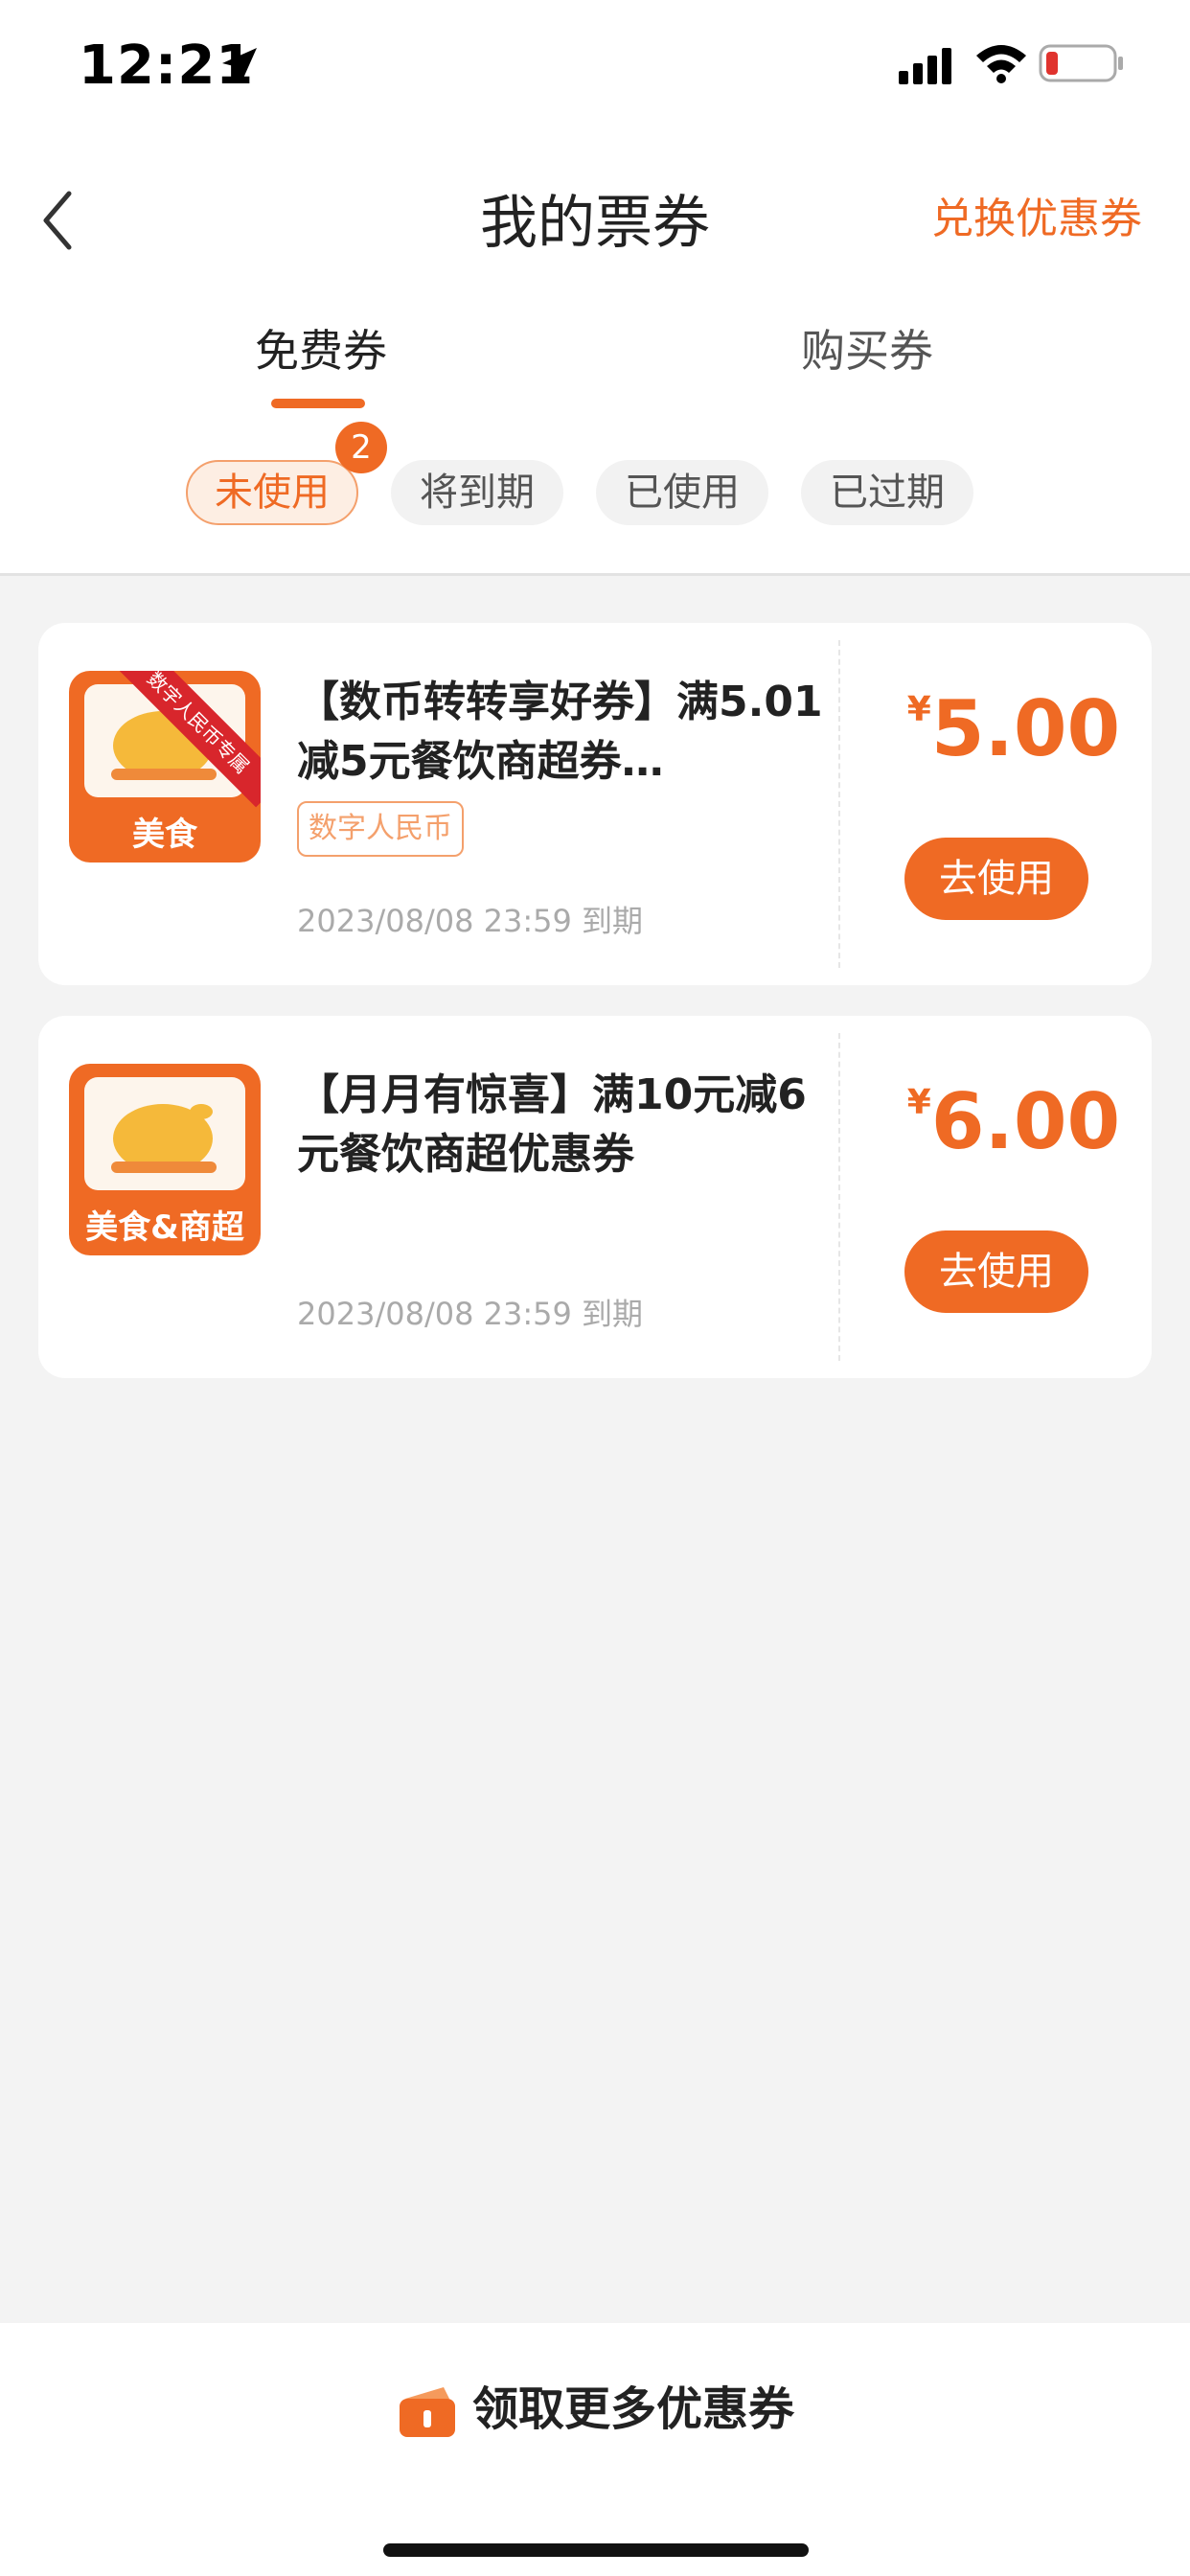 This screenshot has width=1190, height=2576. Describe the element at coordinates (595, 2449) in the screenshot. I see `bottom-bar: 领取更多优惠券` at that location.